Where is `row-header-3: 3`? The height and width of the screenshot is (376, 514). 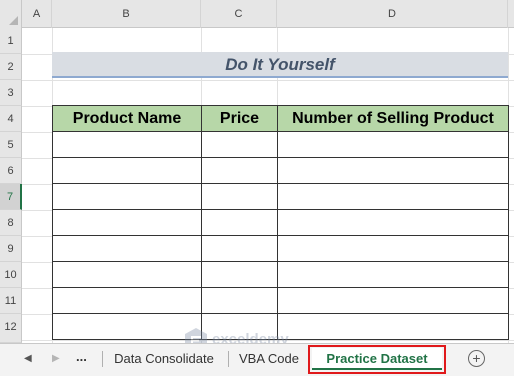 row-header-3: 3 is located at coordinates (11, 93).